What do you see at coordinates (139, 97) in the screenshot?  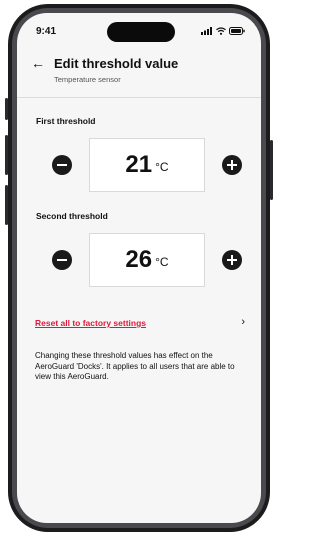 I see `header-divider` at bounding box center [139, 97].